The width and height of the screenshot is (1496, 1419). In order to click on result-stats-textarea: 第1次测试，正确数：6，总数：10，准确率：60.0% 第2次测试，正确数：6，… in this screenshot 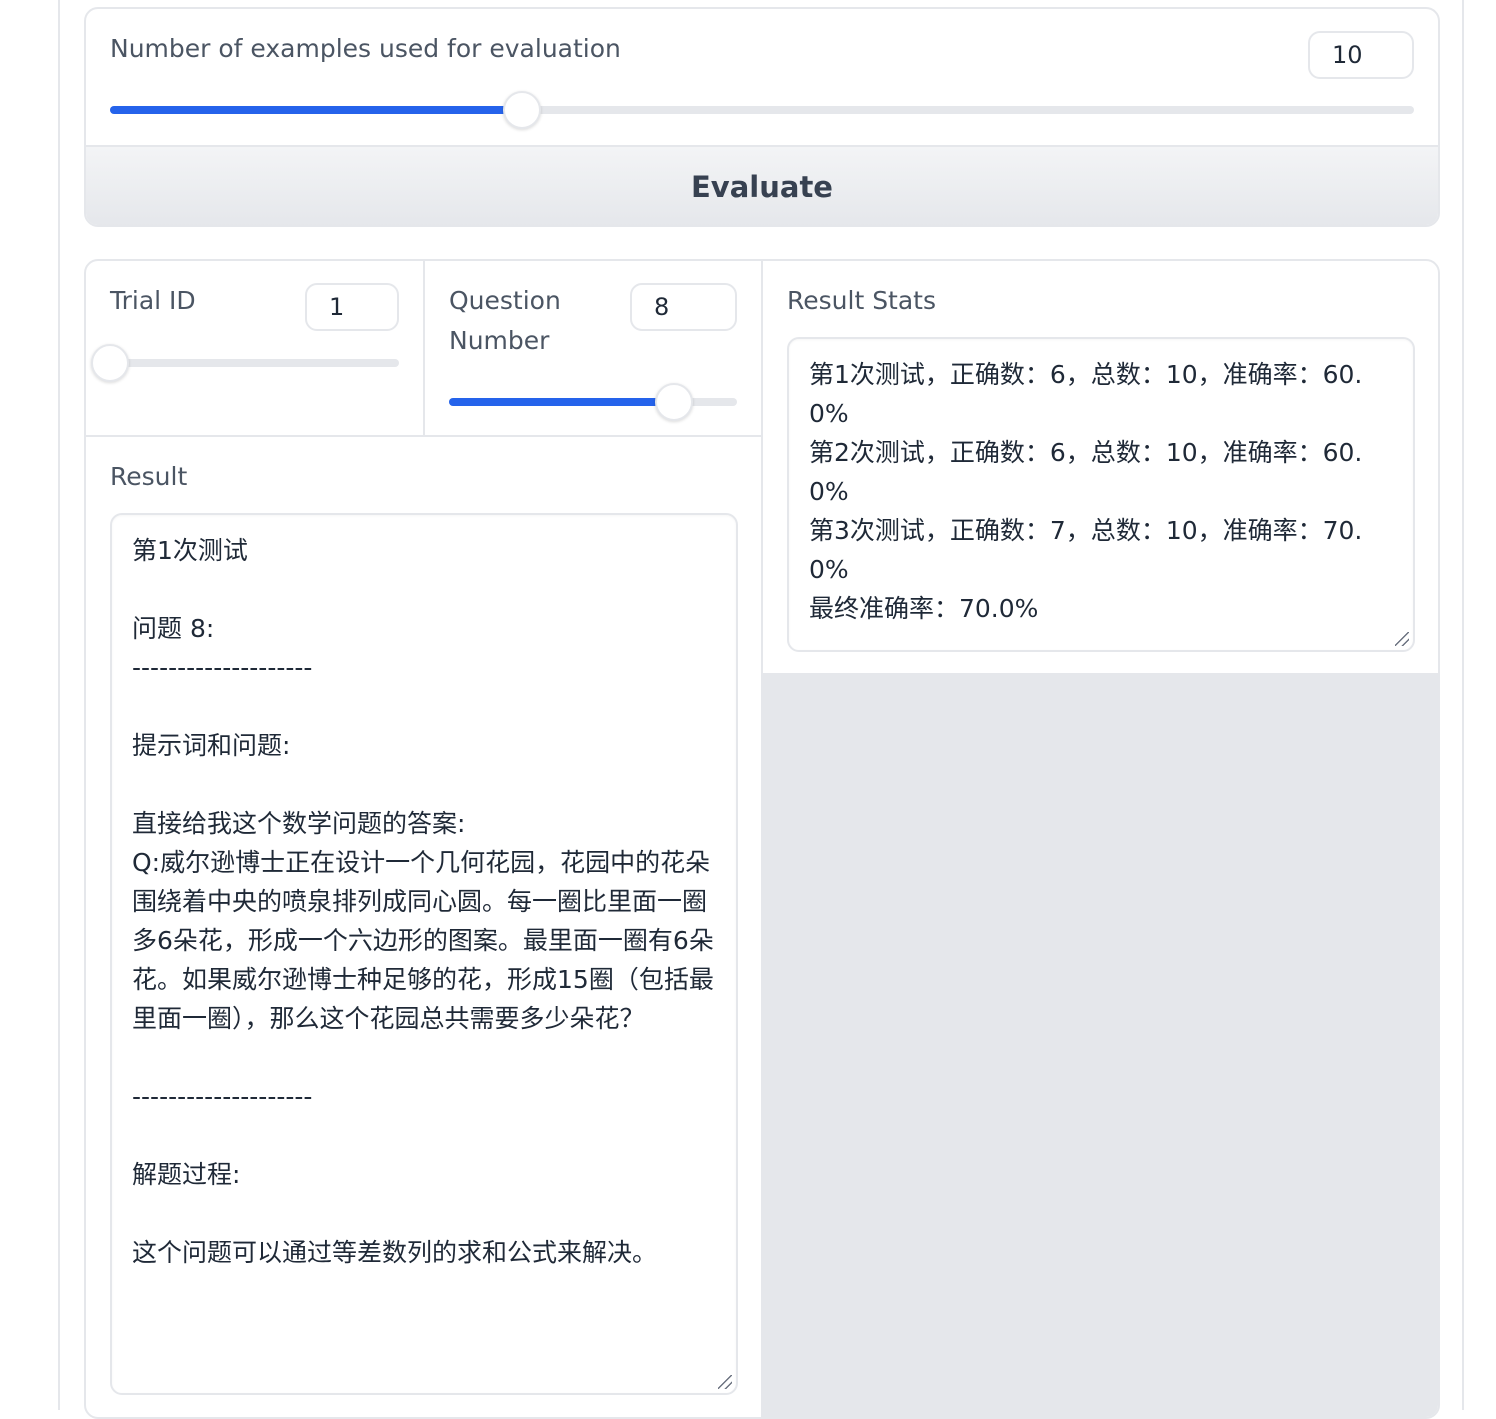, I will do `click(1101, 494)`.